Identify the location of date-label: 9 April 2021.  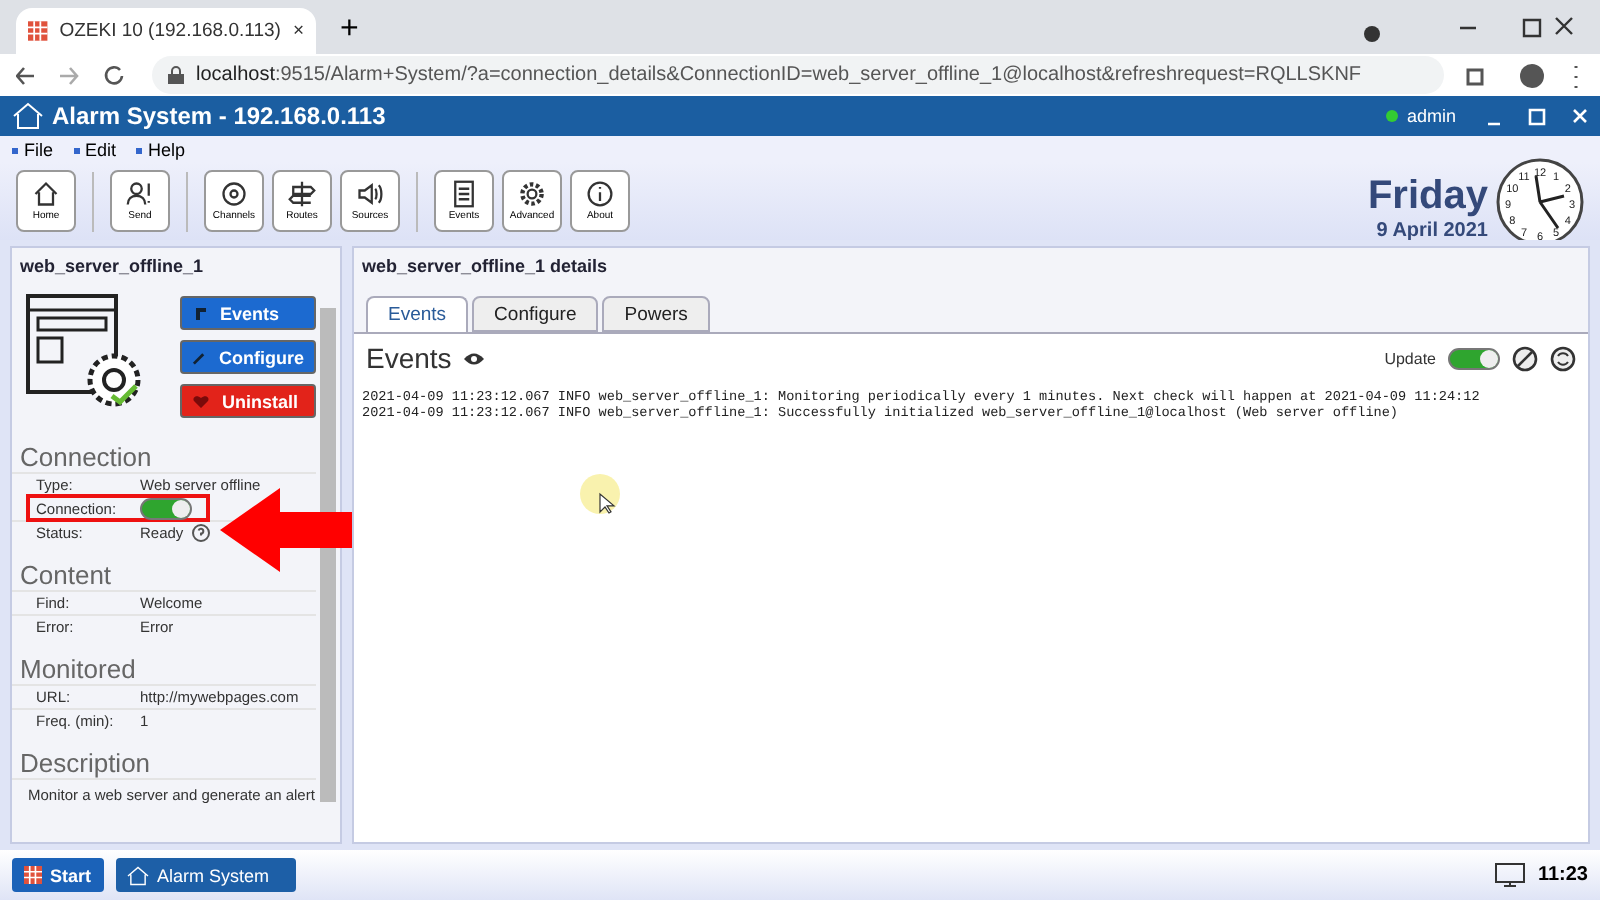
(1432, 230).